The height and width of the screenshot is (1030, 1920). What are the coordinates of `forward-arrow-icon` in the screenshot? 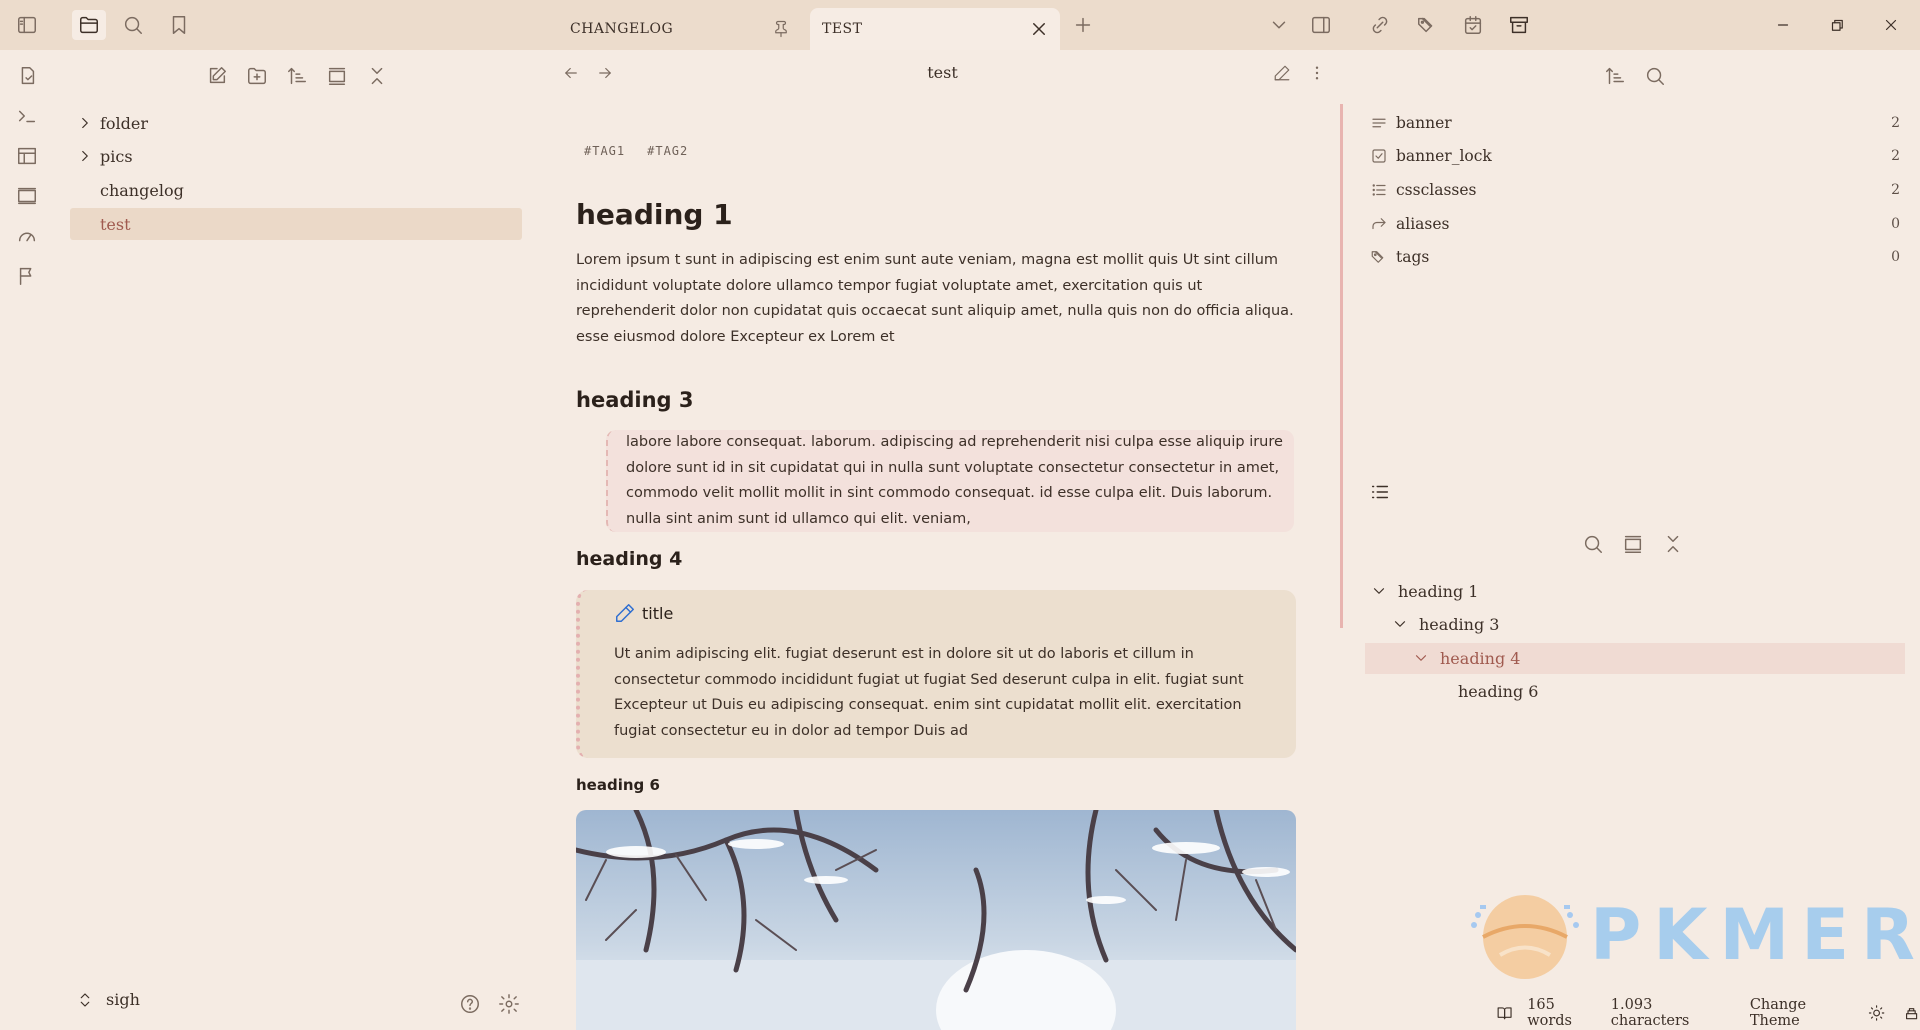 It's located at (1379, 224).